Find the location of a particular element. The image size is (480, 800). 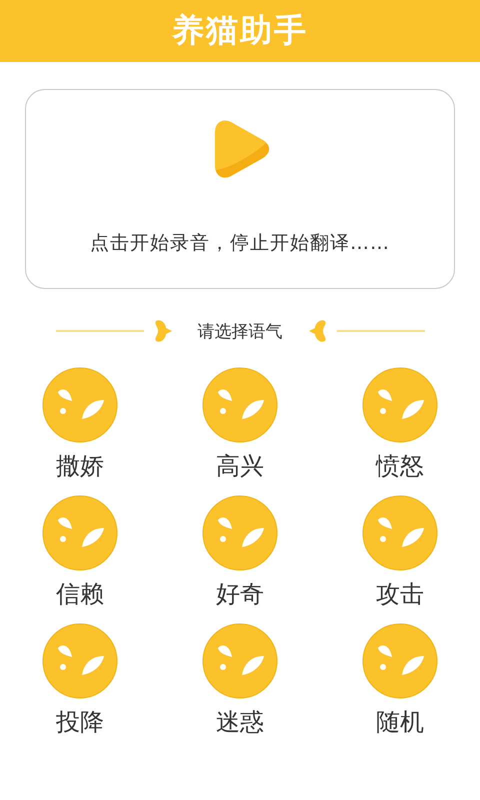

mood-button: 迷惑 is located at coordinates (240, 680).